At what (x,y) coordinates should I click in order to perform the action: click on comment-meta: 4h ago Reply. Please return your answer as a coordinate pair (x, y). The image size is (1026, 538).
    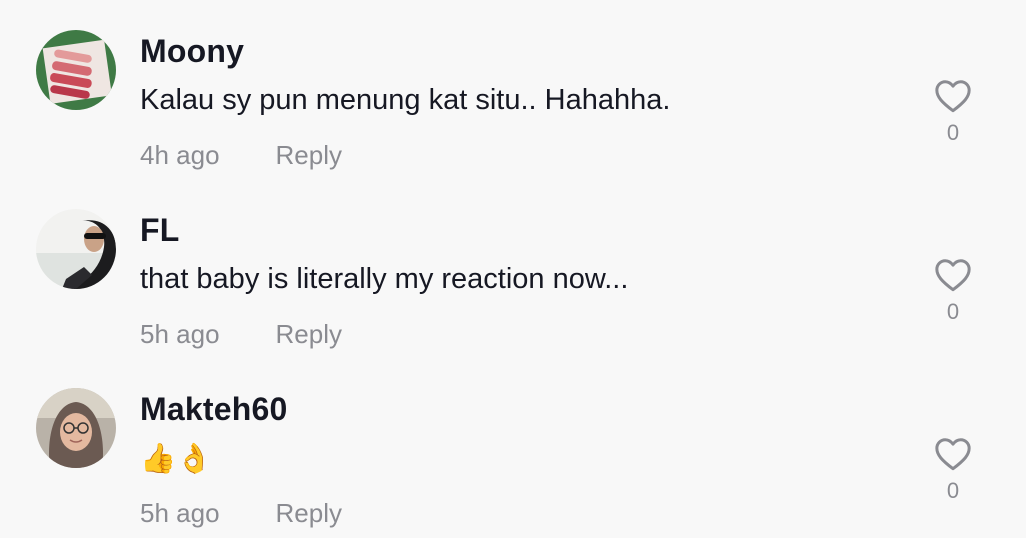
    Looking at the image, I should click on (241, 155).